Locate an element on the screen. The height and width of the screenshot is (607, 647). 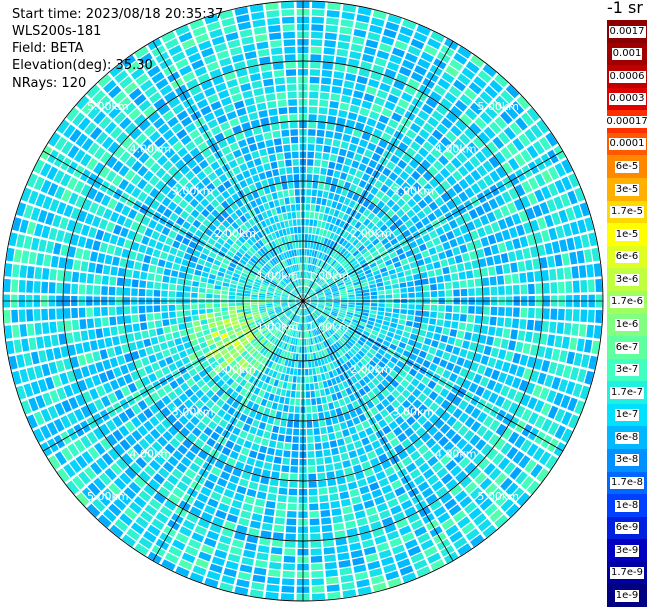
colorbar-tick-label: 1e-6 is located at coordinates (627, 325).